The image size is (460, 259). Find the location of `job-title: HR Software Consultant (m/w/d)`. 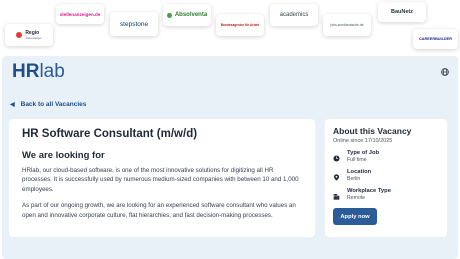

job-title: HR Software Consultant (m/w/d) is located at coordinates (110, 134).